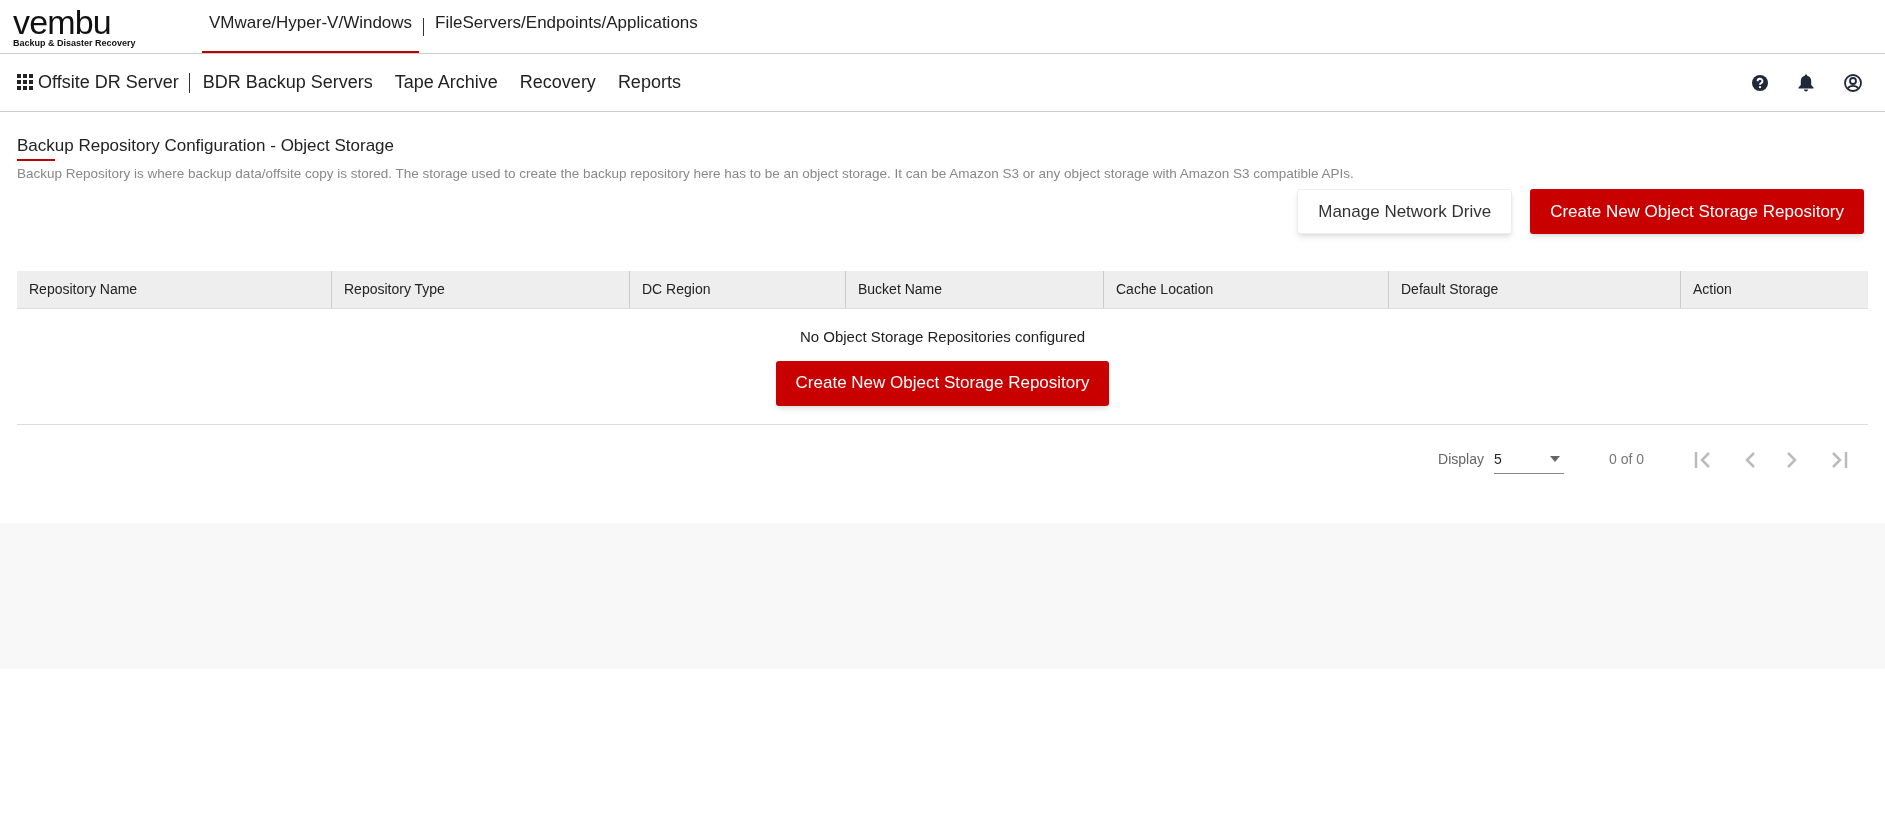 The image size is (1885, 825). What do you see at coordinates (1461, 459) in the screenshot?
I see `display-label: Display` at bounding box center [1461, 459].